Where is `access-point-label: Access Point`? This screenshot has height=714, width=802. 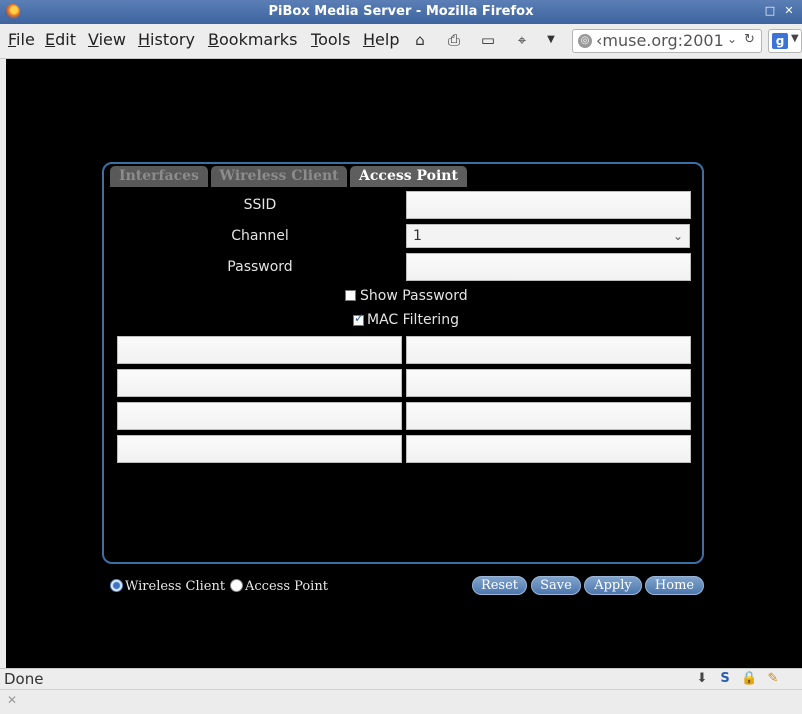 access-point-label: Access Point is located at coordinates (286, 586).